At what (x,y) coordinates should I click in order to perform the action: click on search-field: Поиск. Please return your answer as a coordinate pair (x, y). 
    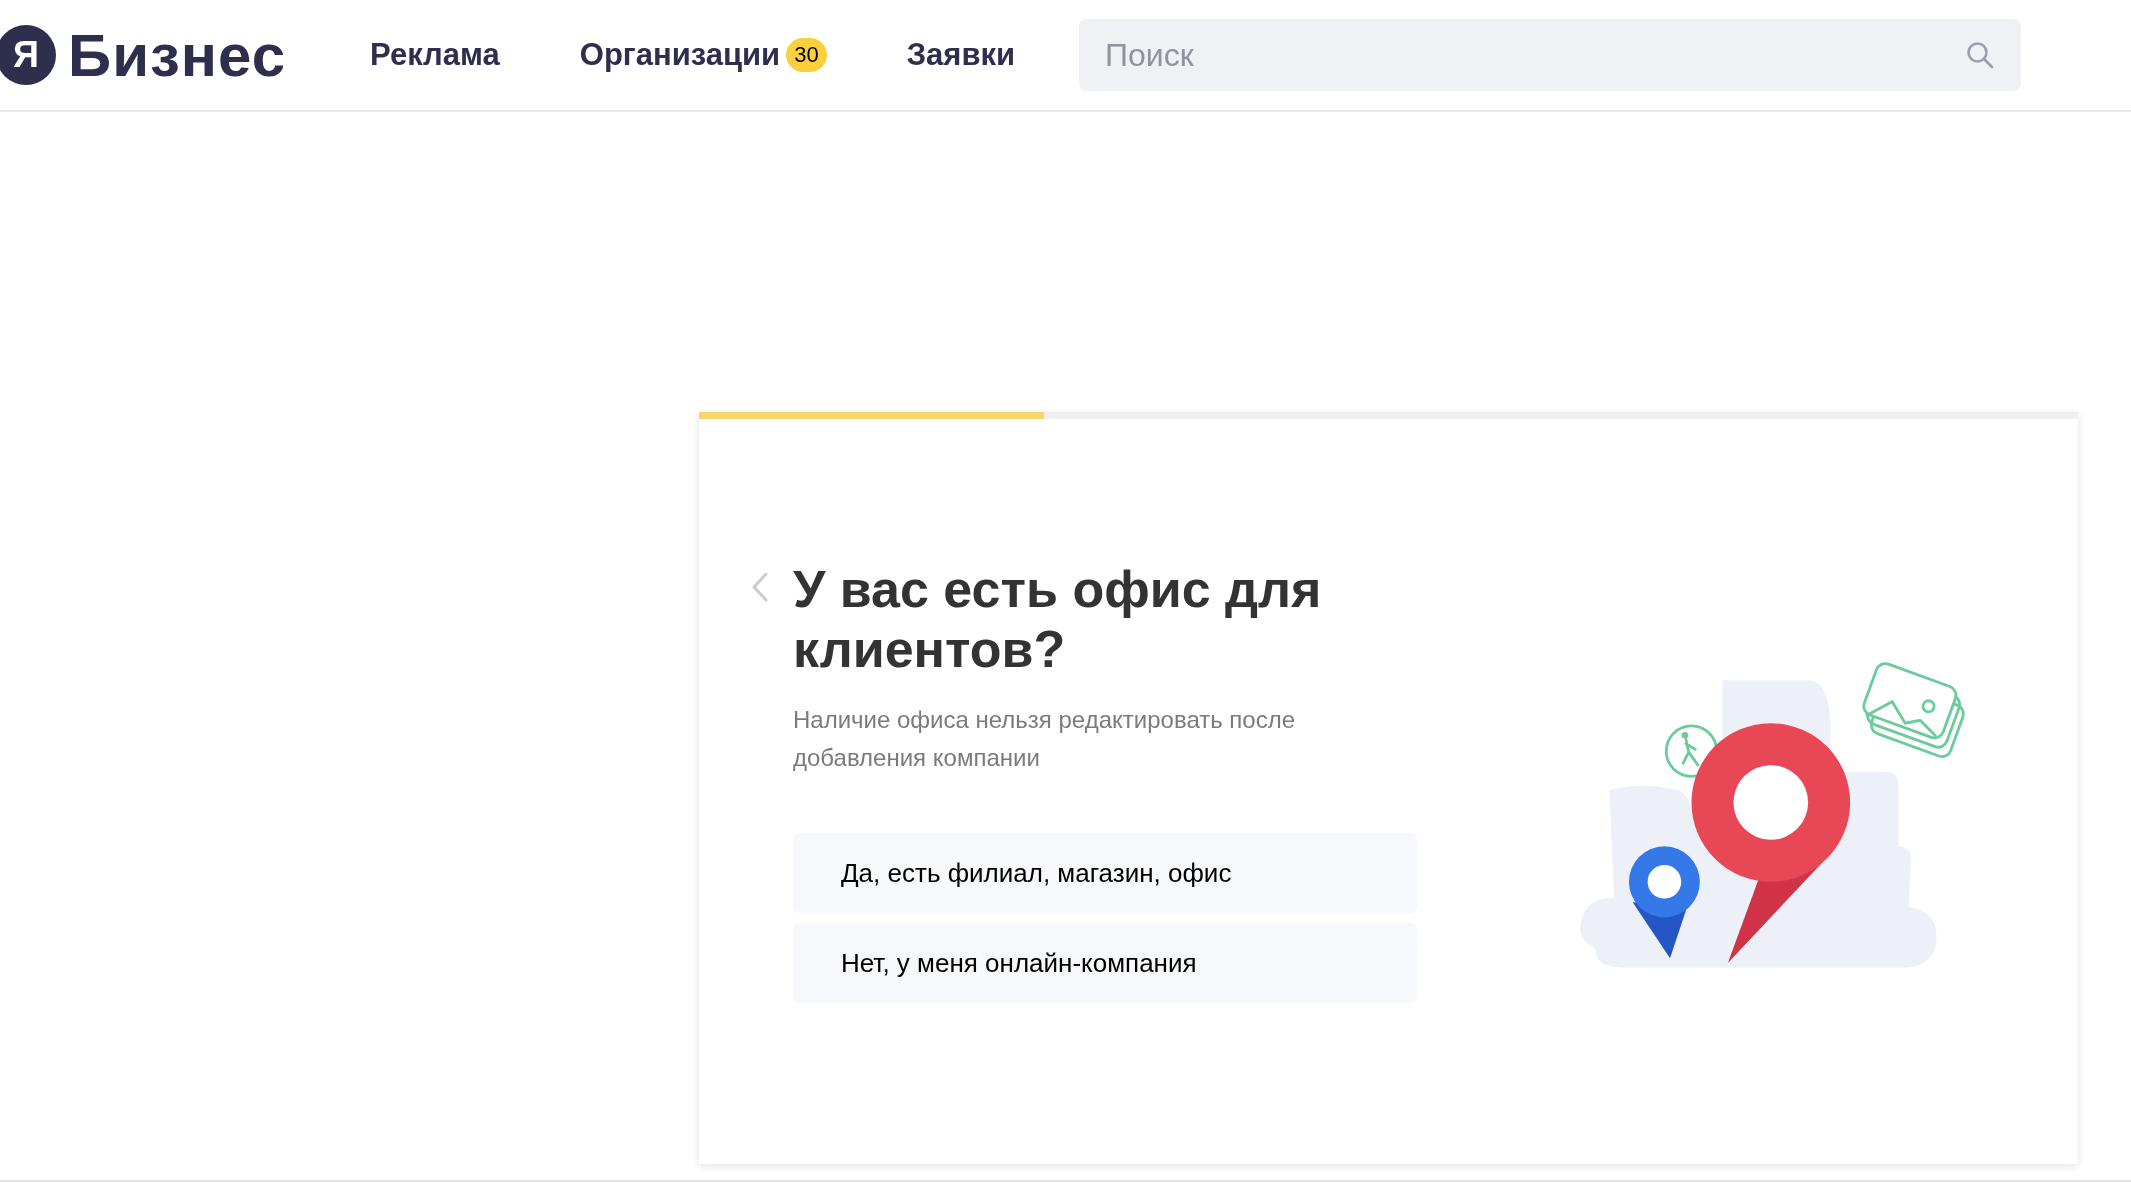
    Looking at the image, I should click on (1550, 55).